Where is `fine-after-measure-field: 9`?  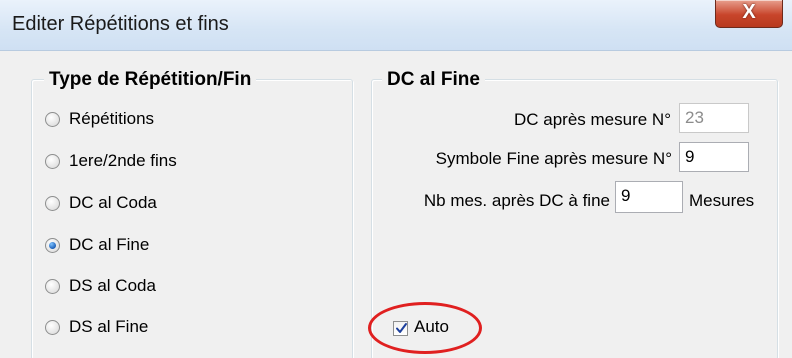
fine-after-measure-field: 9 is located at coordinates (714, 157).